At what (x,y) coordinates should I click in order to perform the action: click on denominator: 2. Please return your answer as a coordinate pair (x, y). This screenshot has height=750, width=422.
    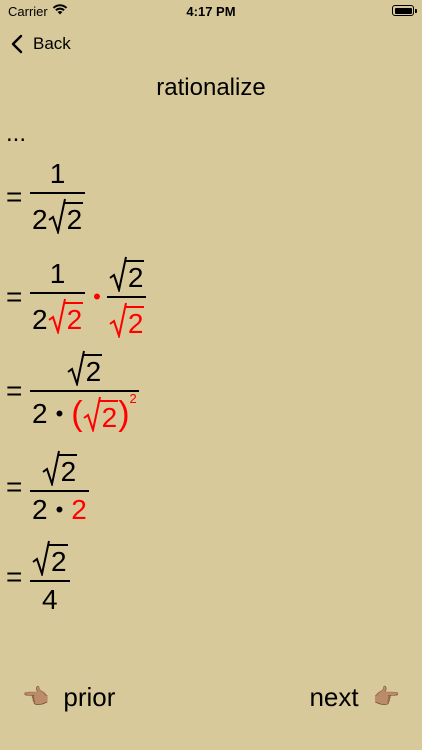
    Looking at the image, I should click on (127, 320).